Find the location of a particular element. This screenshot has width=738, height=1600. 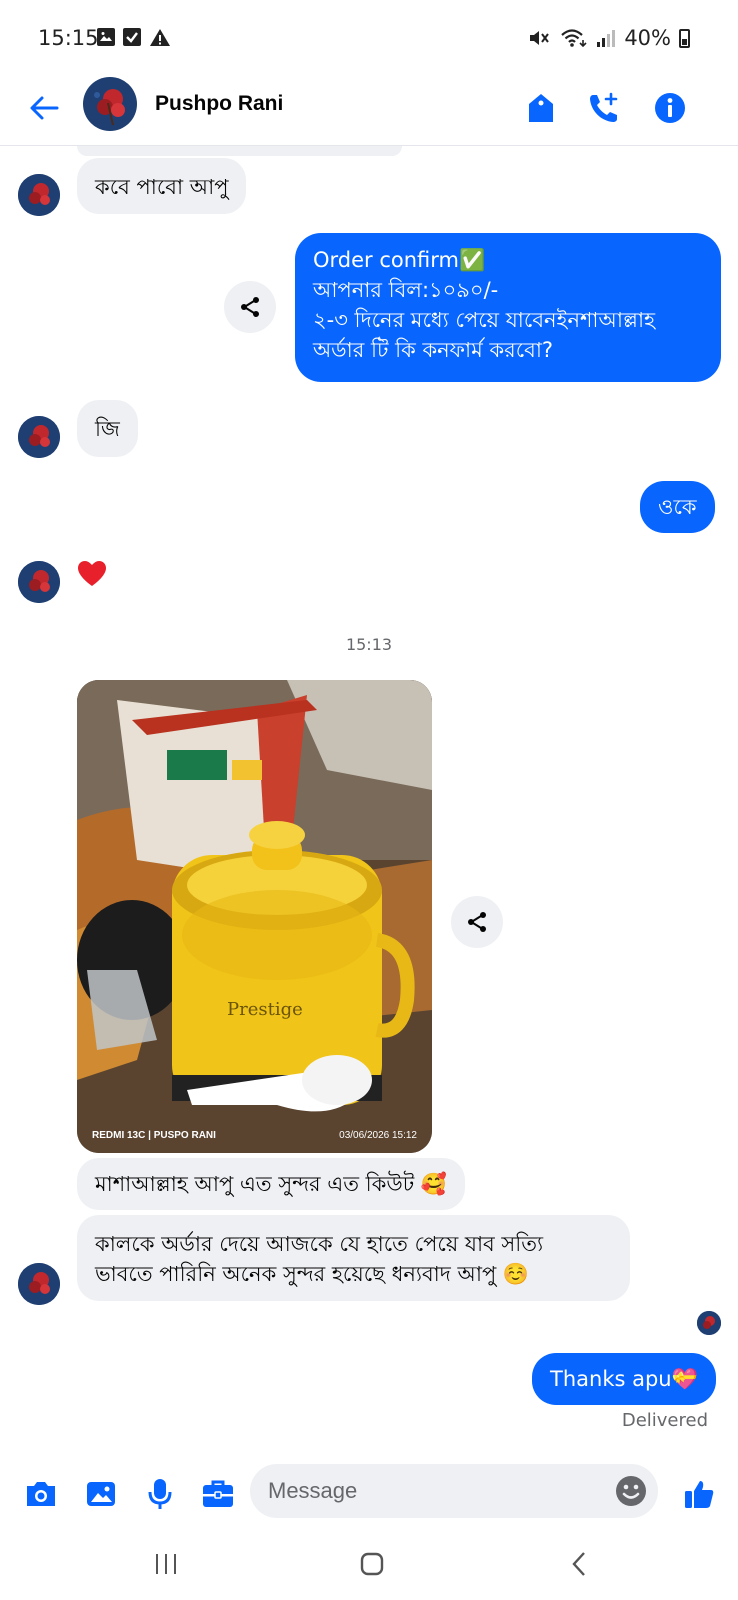

info-icon is located at coordinates (670, 108).